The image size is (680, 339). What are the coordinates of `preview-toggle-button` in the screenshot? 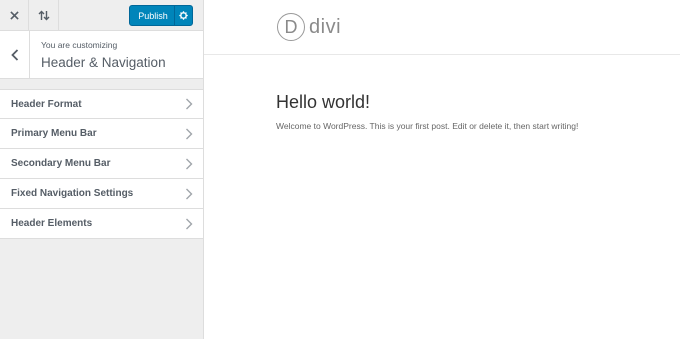 It's located at (44, 15).